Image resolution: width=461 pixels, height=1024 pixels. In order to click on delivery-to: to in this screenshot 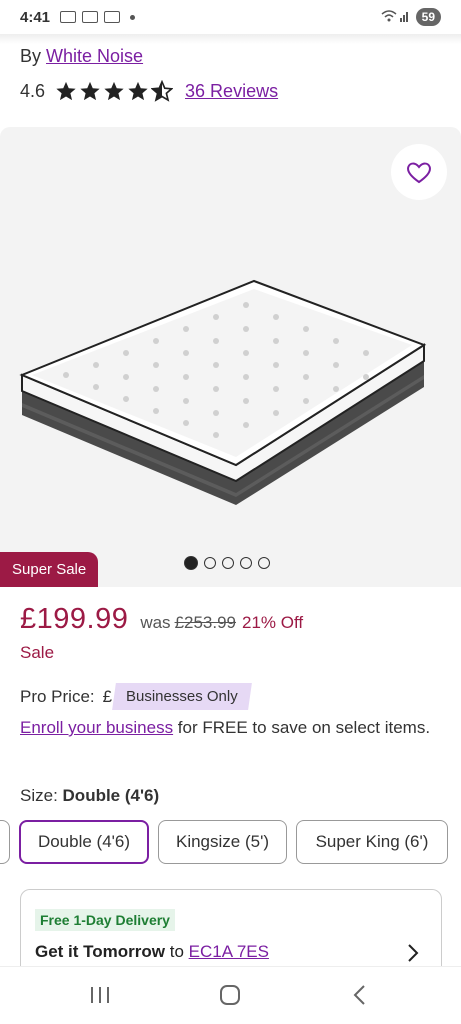, I will do `click(177, 951)`.